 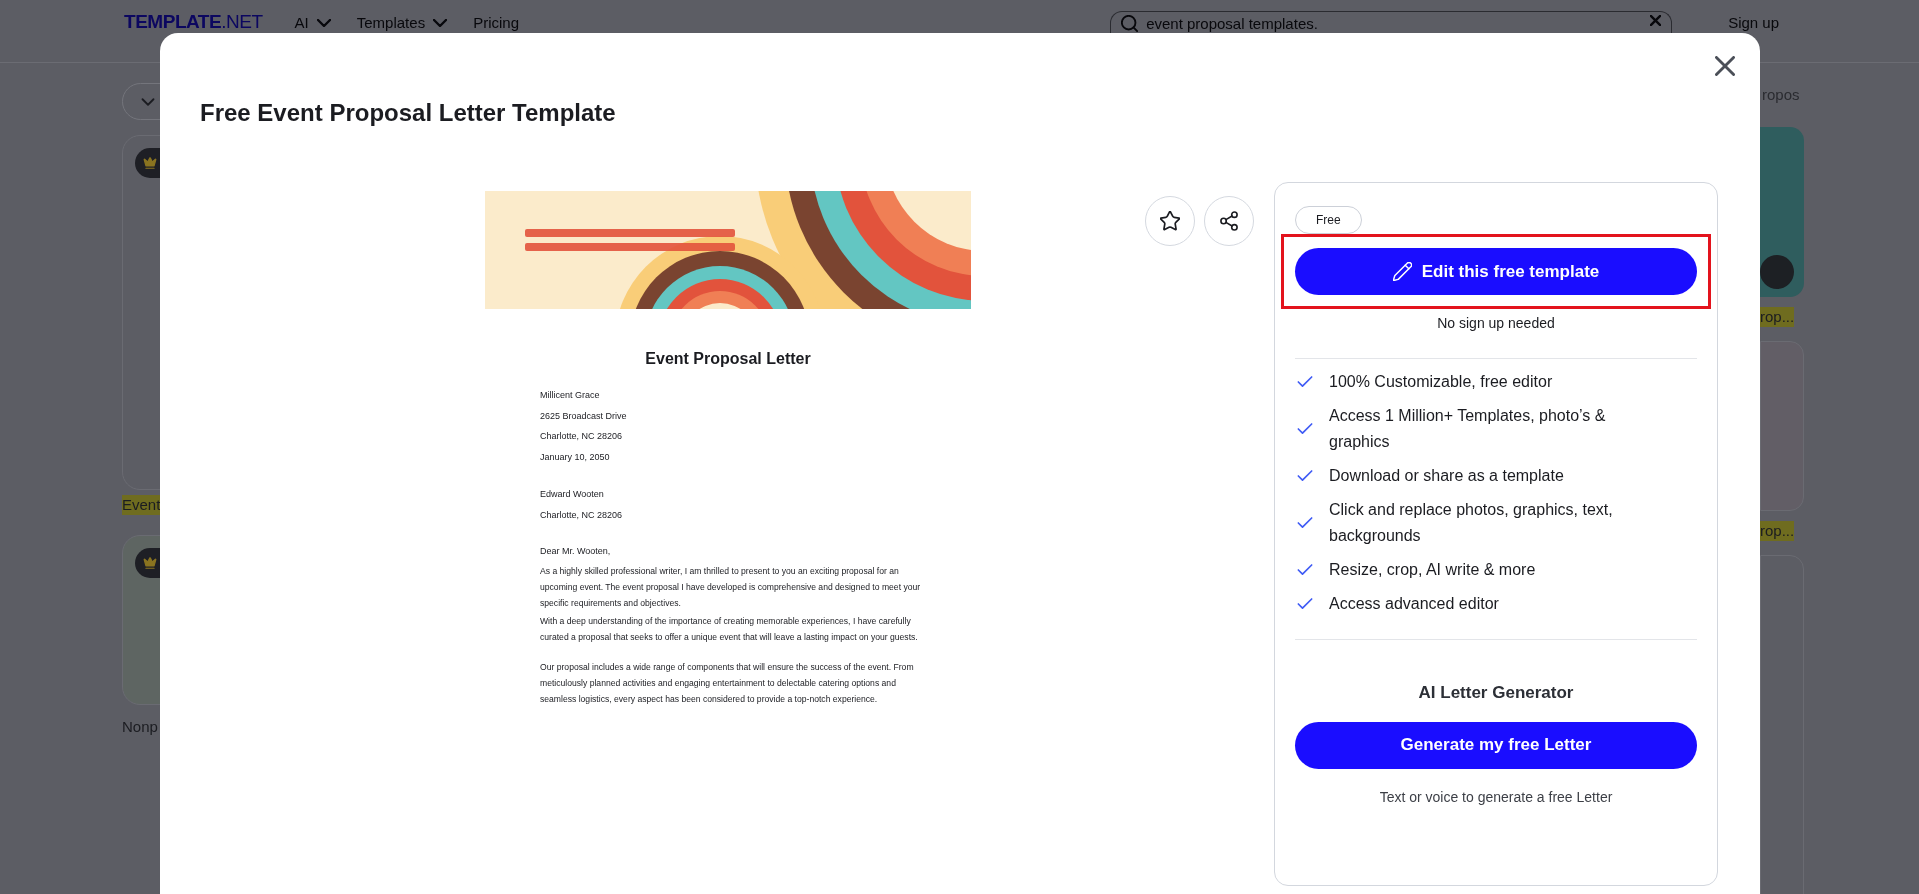 What do you see at coordinates (1468, 429) in the screenshot?
I see `feature-text: Access 1 Million+ Templates, photo’s & graphics` at bounding box center [1468, 429].